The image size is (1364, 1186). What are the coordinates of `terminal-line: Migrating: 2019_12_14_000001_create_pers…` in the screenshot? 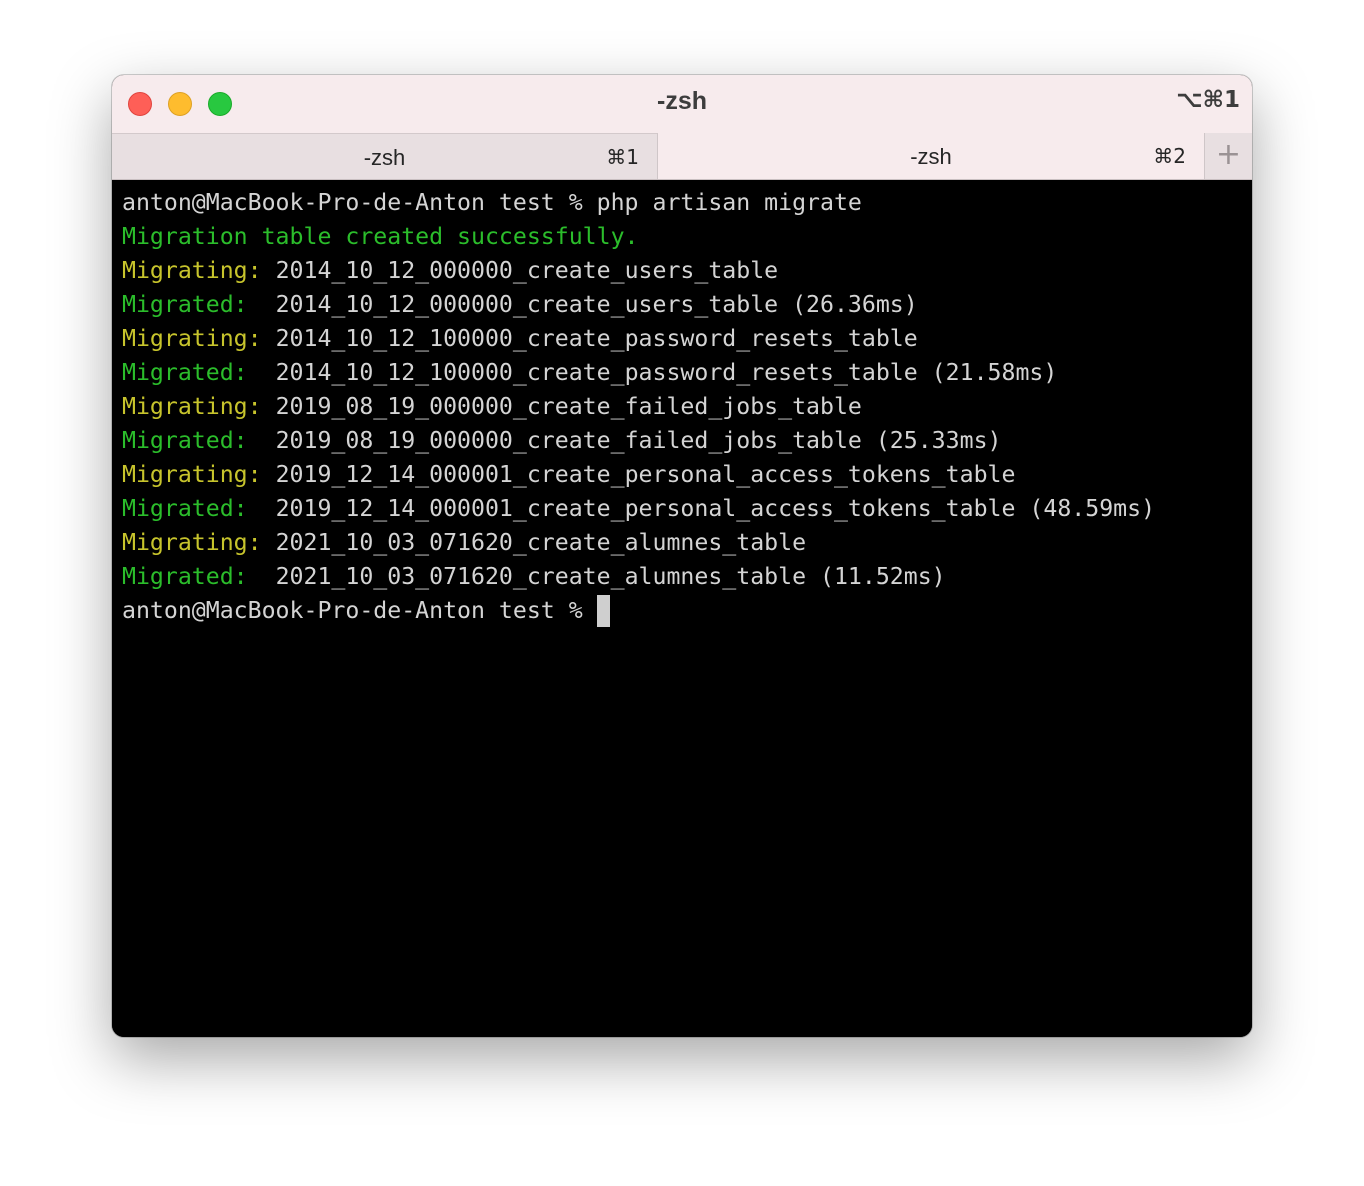 It's located at (687, 475).